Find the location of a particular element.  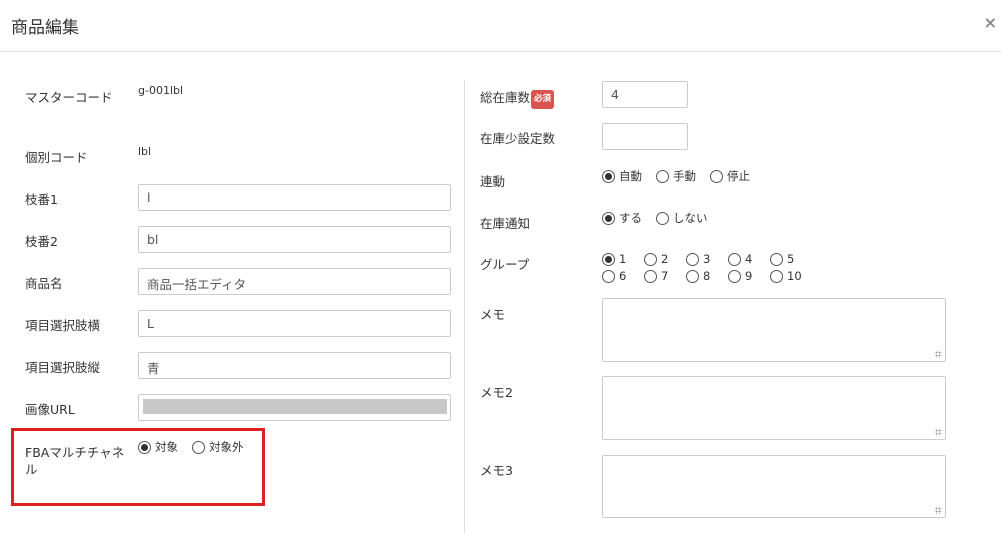

notify-radio-off: しない is located at coordinates (682, 218).